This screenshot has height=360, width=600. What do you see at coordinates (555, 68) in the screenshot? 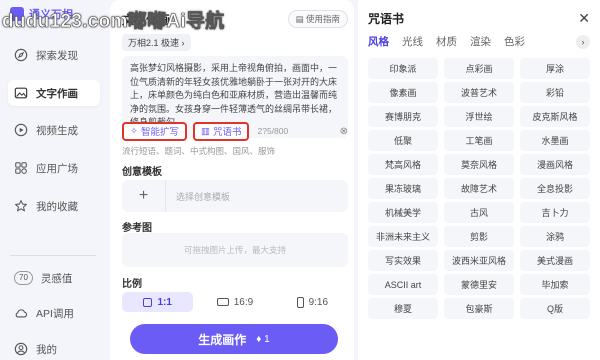
I see `style-chip: 厚涂` at bounding box center [555, 68].